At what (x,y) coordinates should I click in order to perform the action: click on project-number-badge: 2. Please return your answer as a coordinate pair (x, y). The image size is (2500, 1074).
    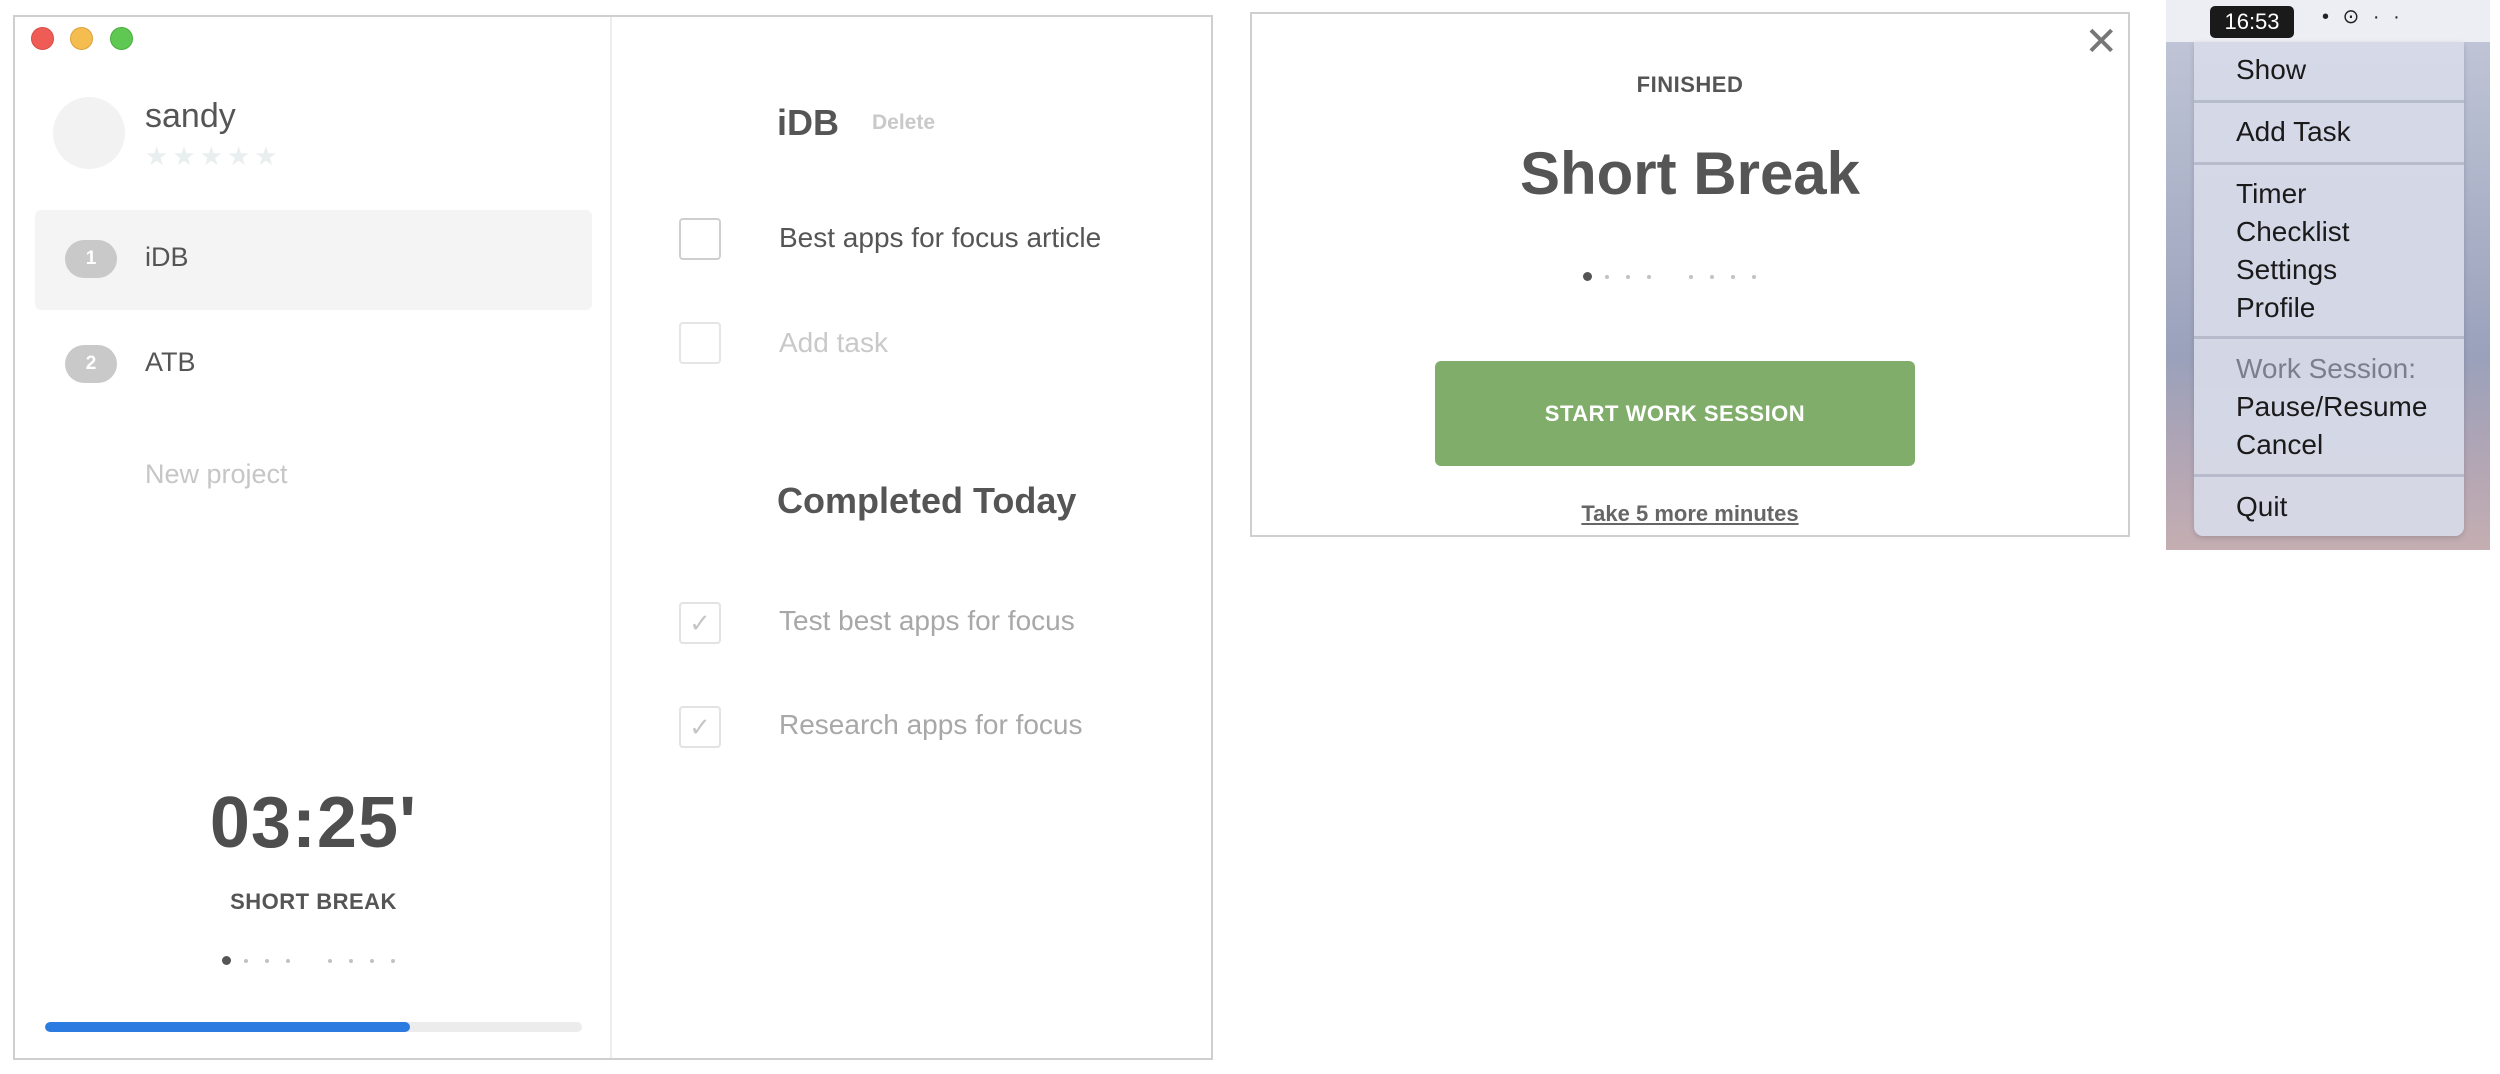
    Looking at the image, I should click on (91, 364).